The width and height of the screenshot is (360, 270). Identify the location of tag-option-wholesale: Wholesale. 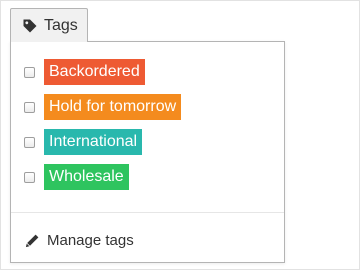
(76, 177).